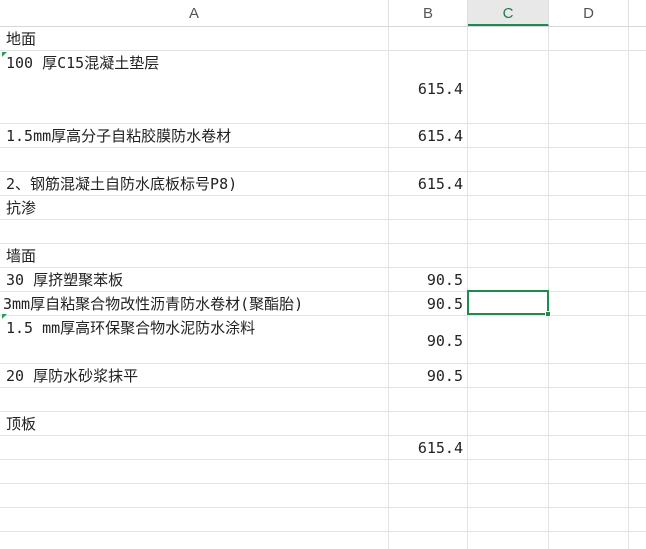  What do you see at coordinates (194, 280) in the screenshot?
I see `cell-a: 30 厚挤塑聚苯板` at bounding box center [194, 280].